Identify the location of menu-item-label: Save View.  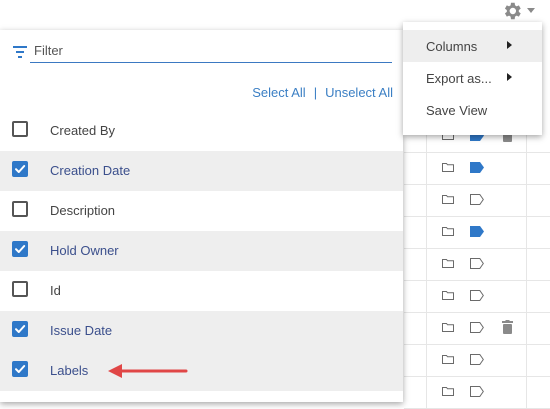
(457, 110).